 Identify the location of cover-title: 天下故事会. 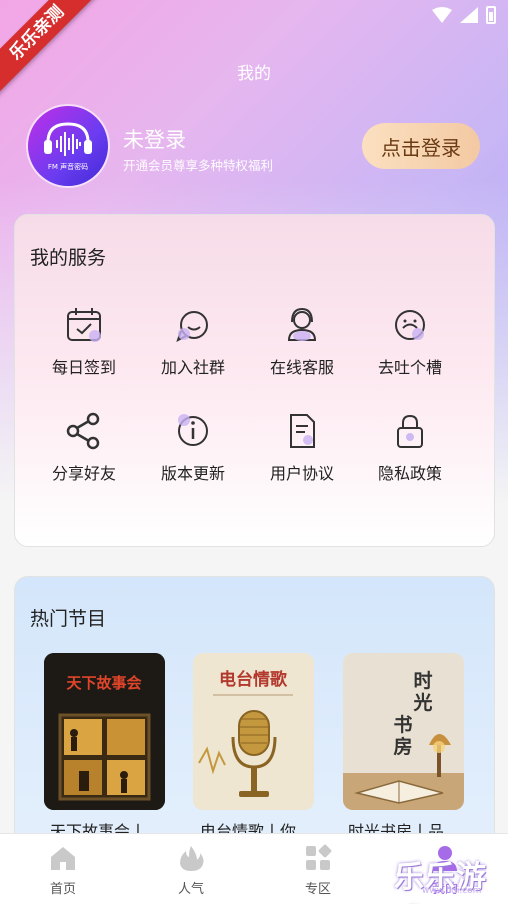
(103, 683).